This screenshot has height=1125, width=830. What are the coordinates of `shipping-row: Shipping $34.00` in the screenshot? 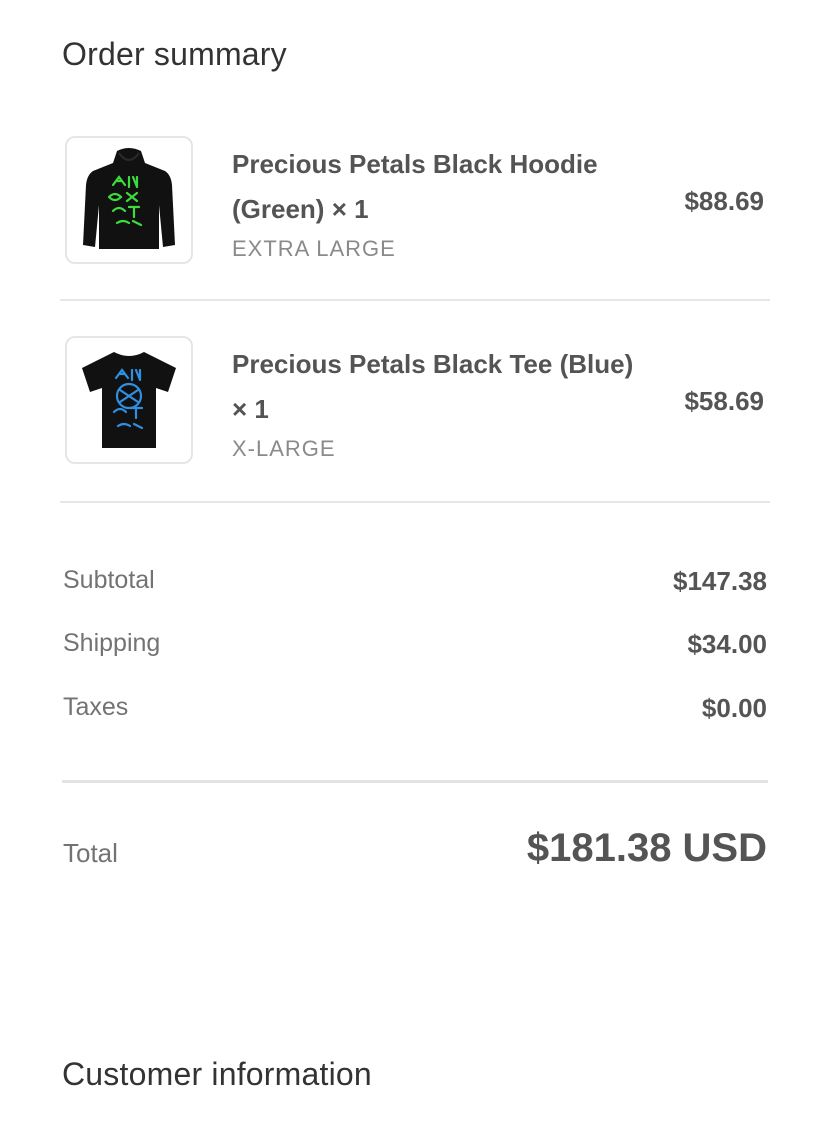 It's located at (415, 649).